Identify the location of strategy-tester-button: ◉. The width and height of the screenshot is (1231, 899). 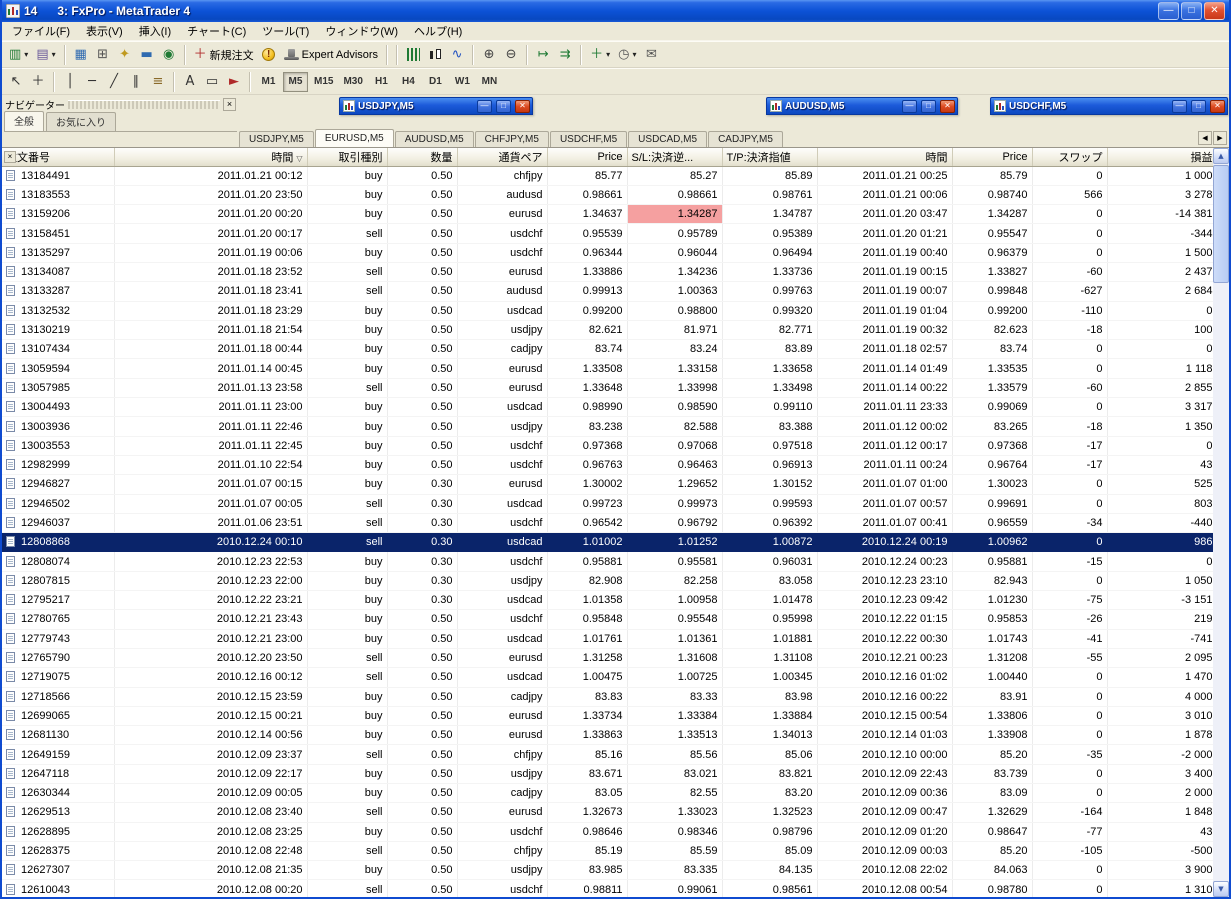
(169, 55).